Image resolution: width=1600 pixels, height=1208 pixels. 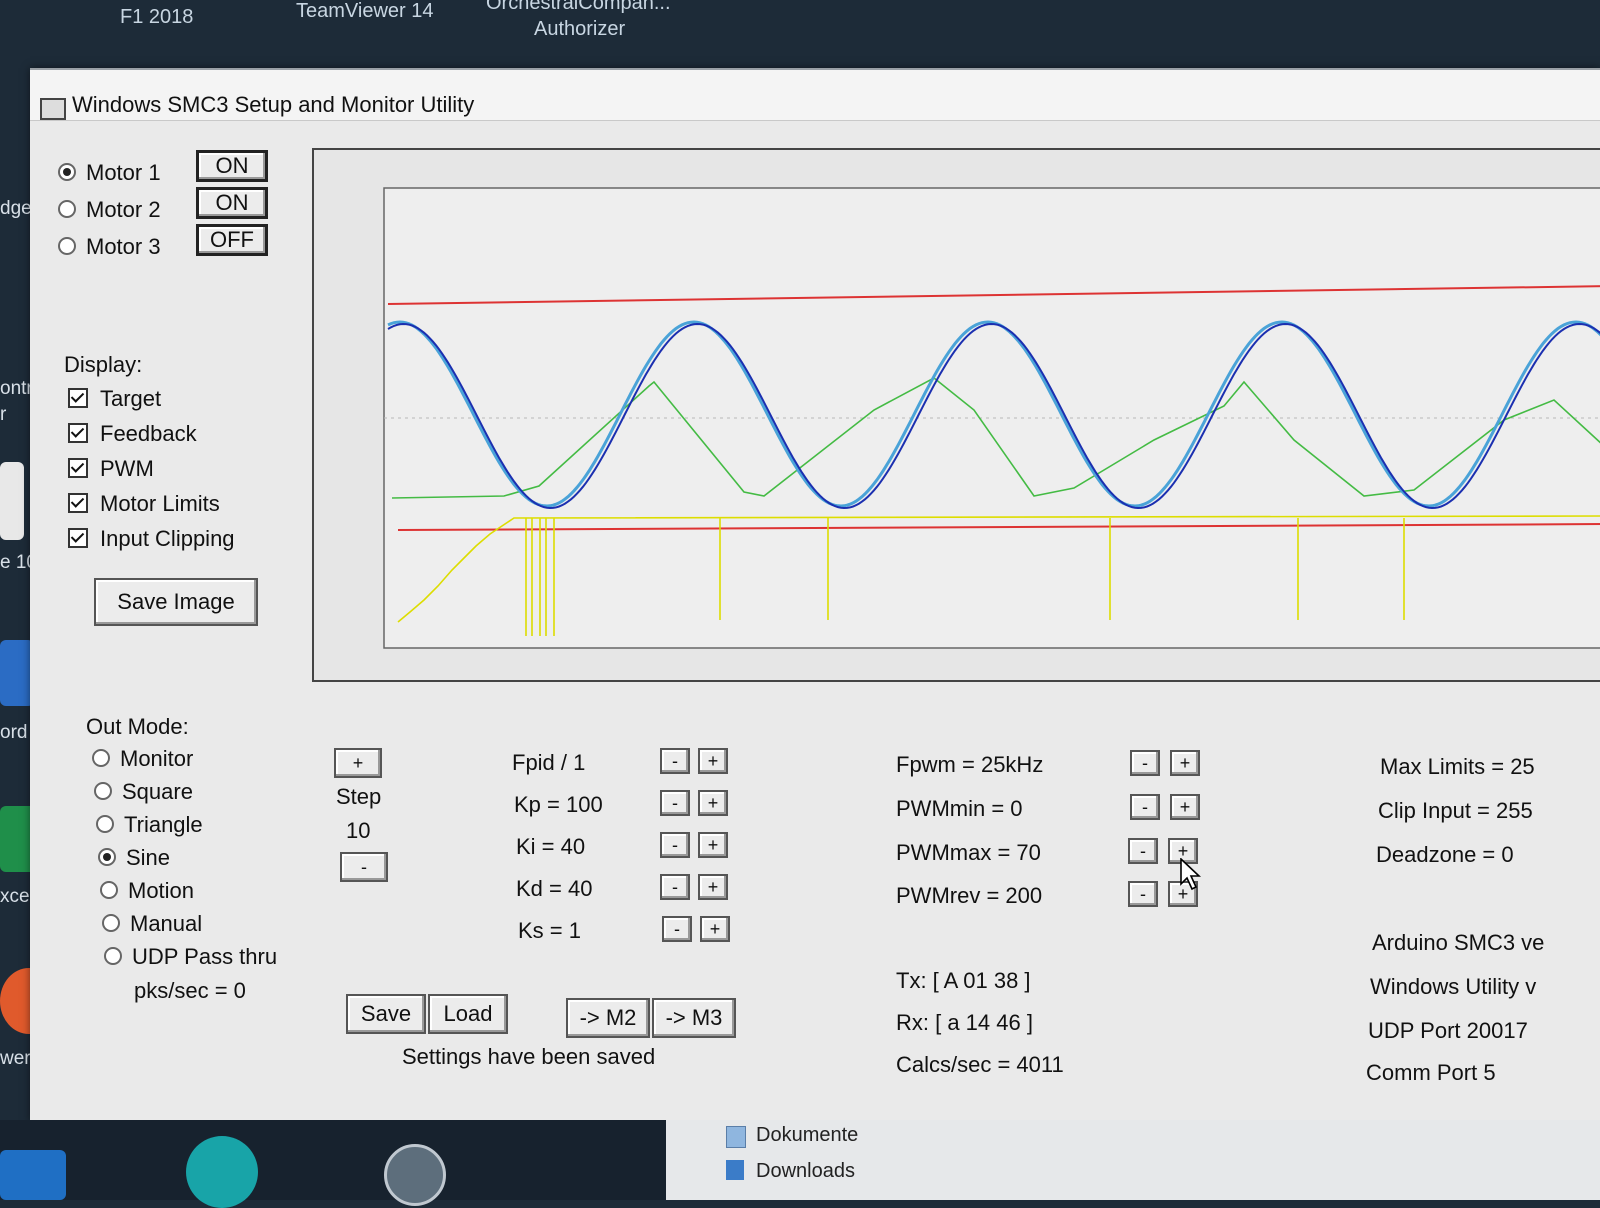 I want to click on motion-label: Motion, so click(x=161, y=890).